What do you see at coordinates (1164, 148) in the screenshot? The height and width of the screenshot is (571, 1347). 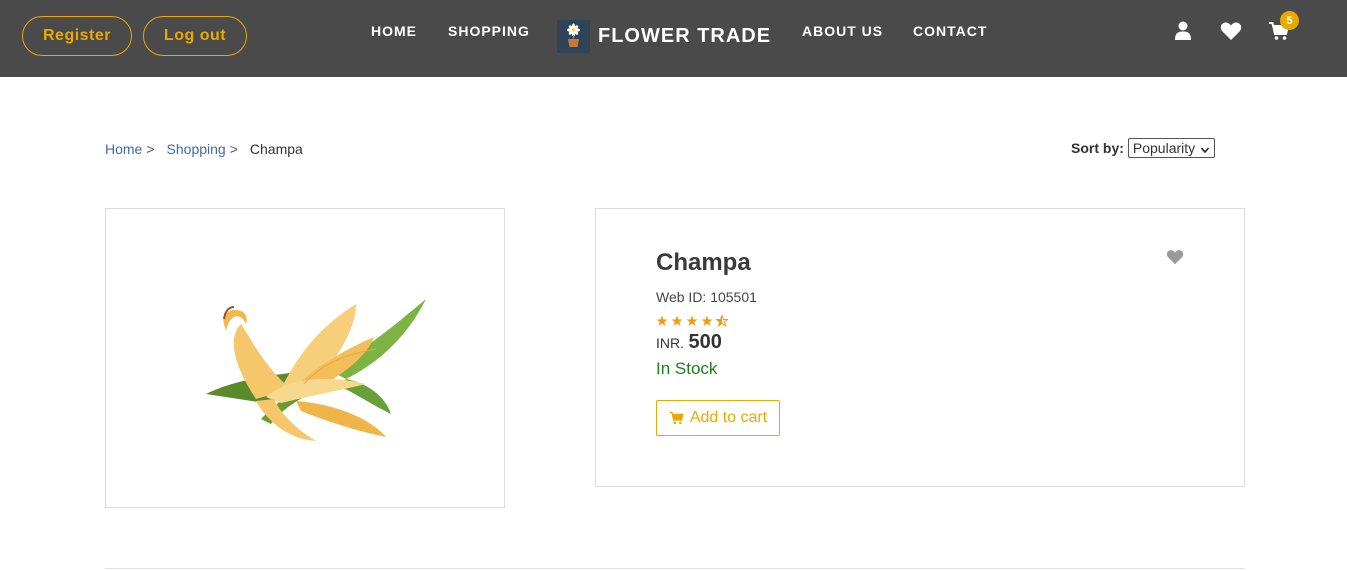 I see `sort-selected-value: Popularity` at bounding box center [1164, 148].